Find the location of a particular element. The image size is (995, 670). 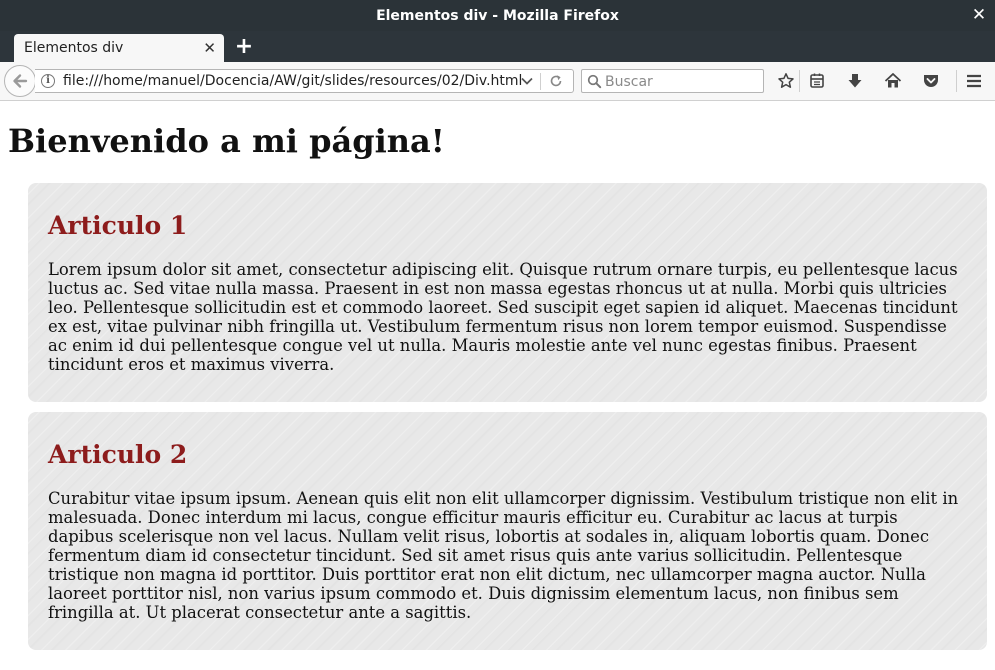

reading-list-icon is located at coordinates (817, 80).